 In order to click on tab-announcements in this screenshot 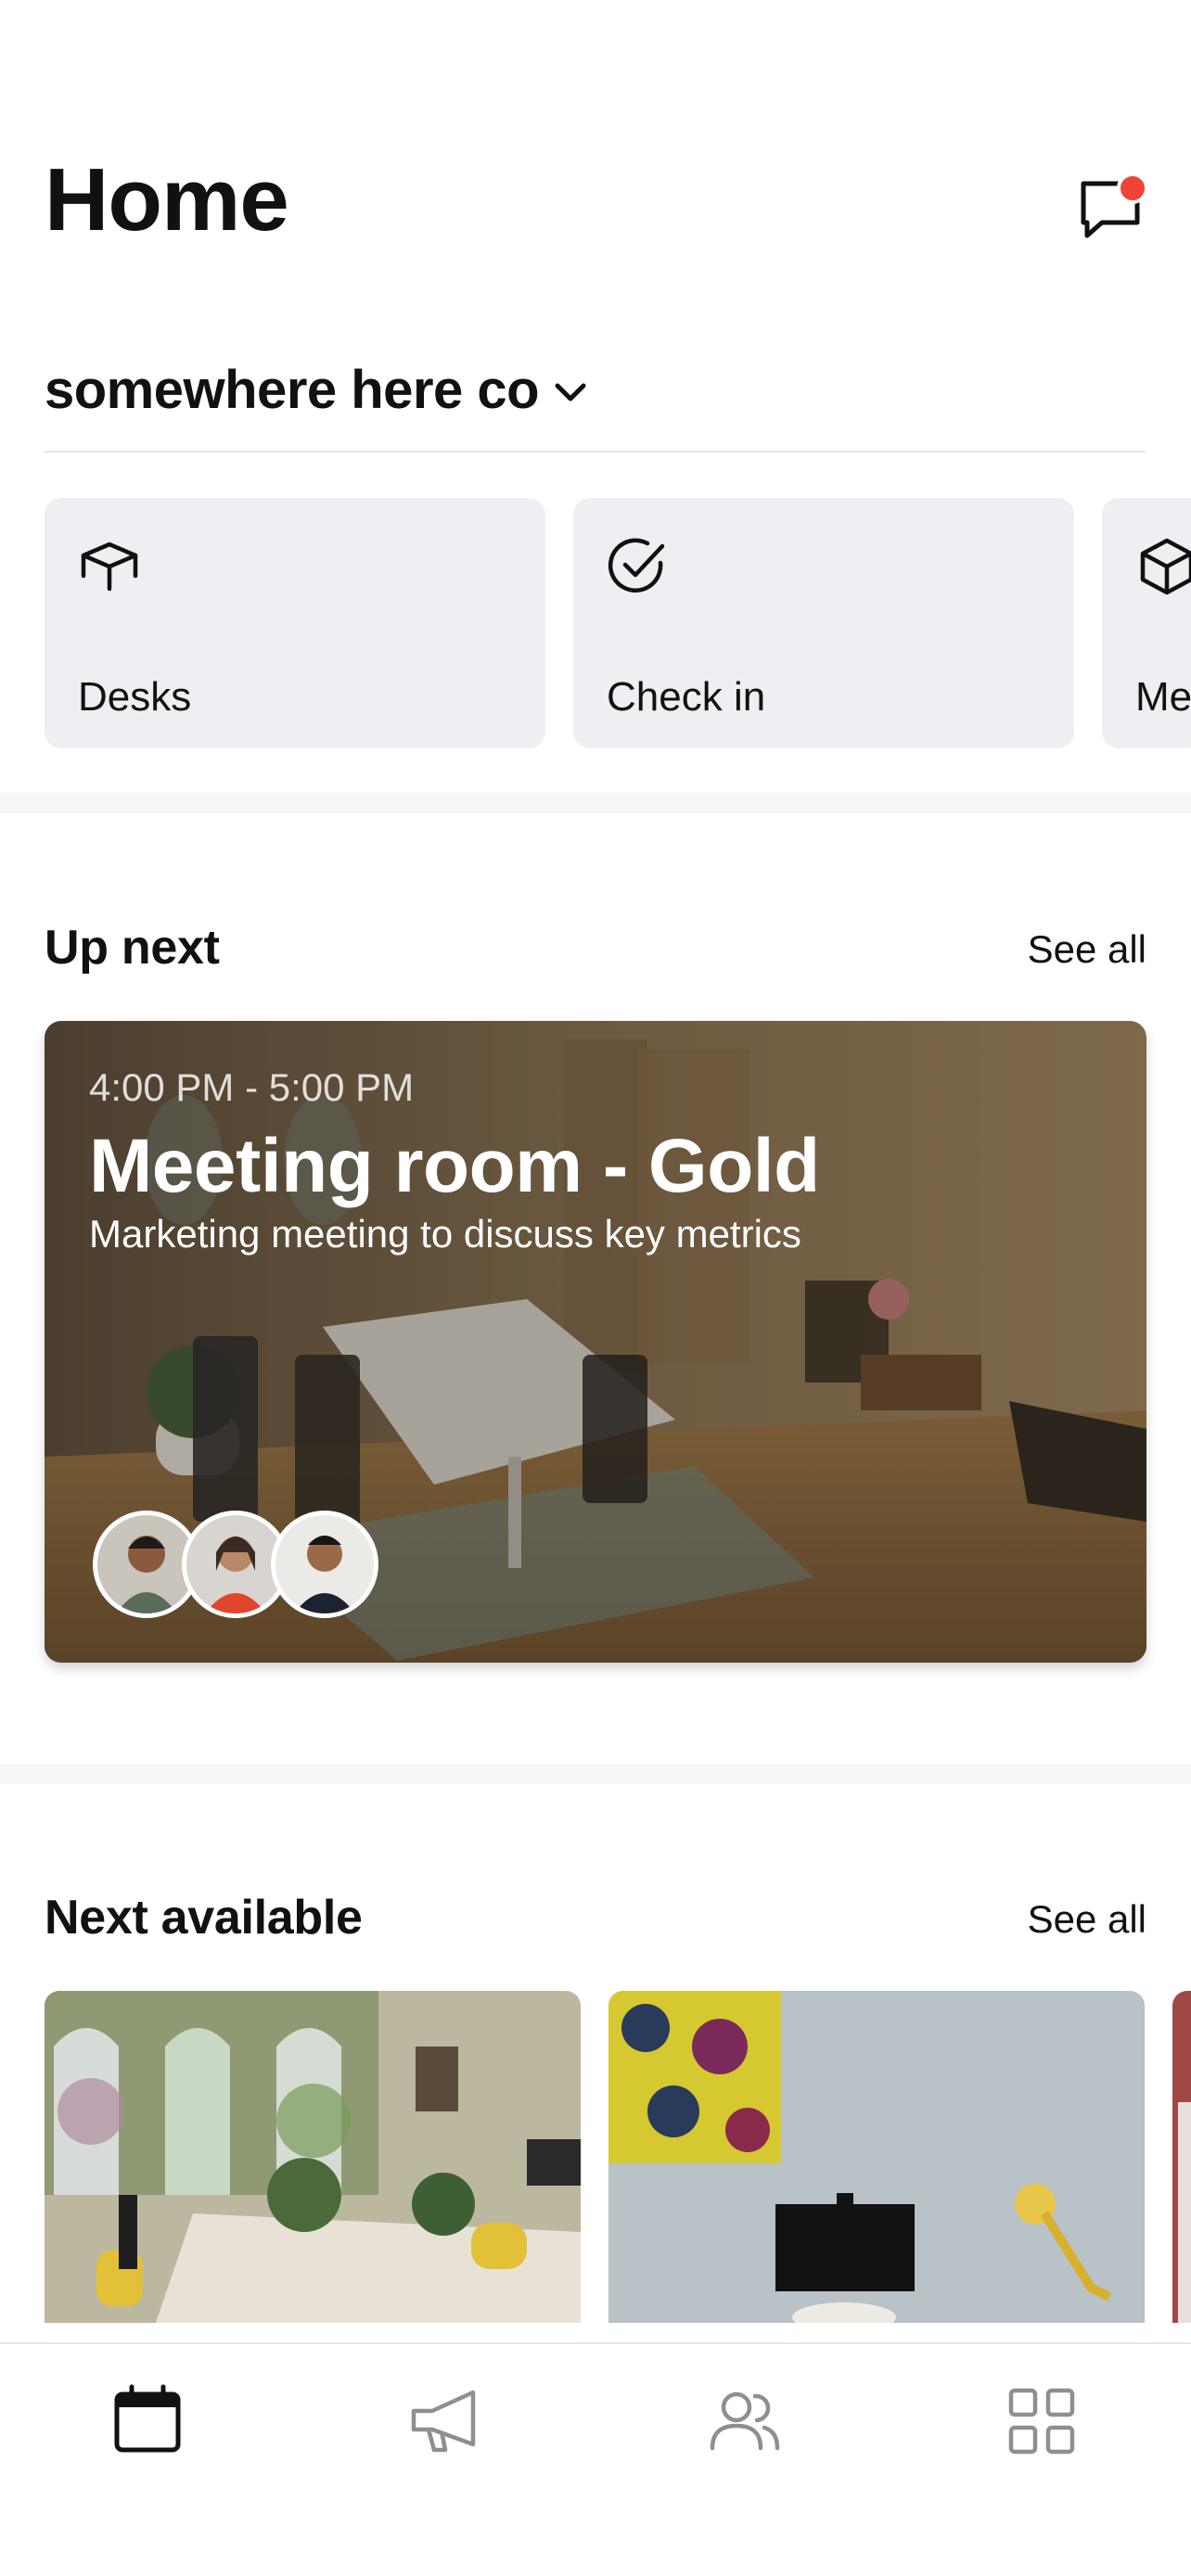, I will do `click(446, 2421)`.